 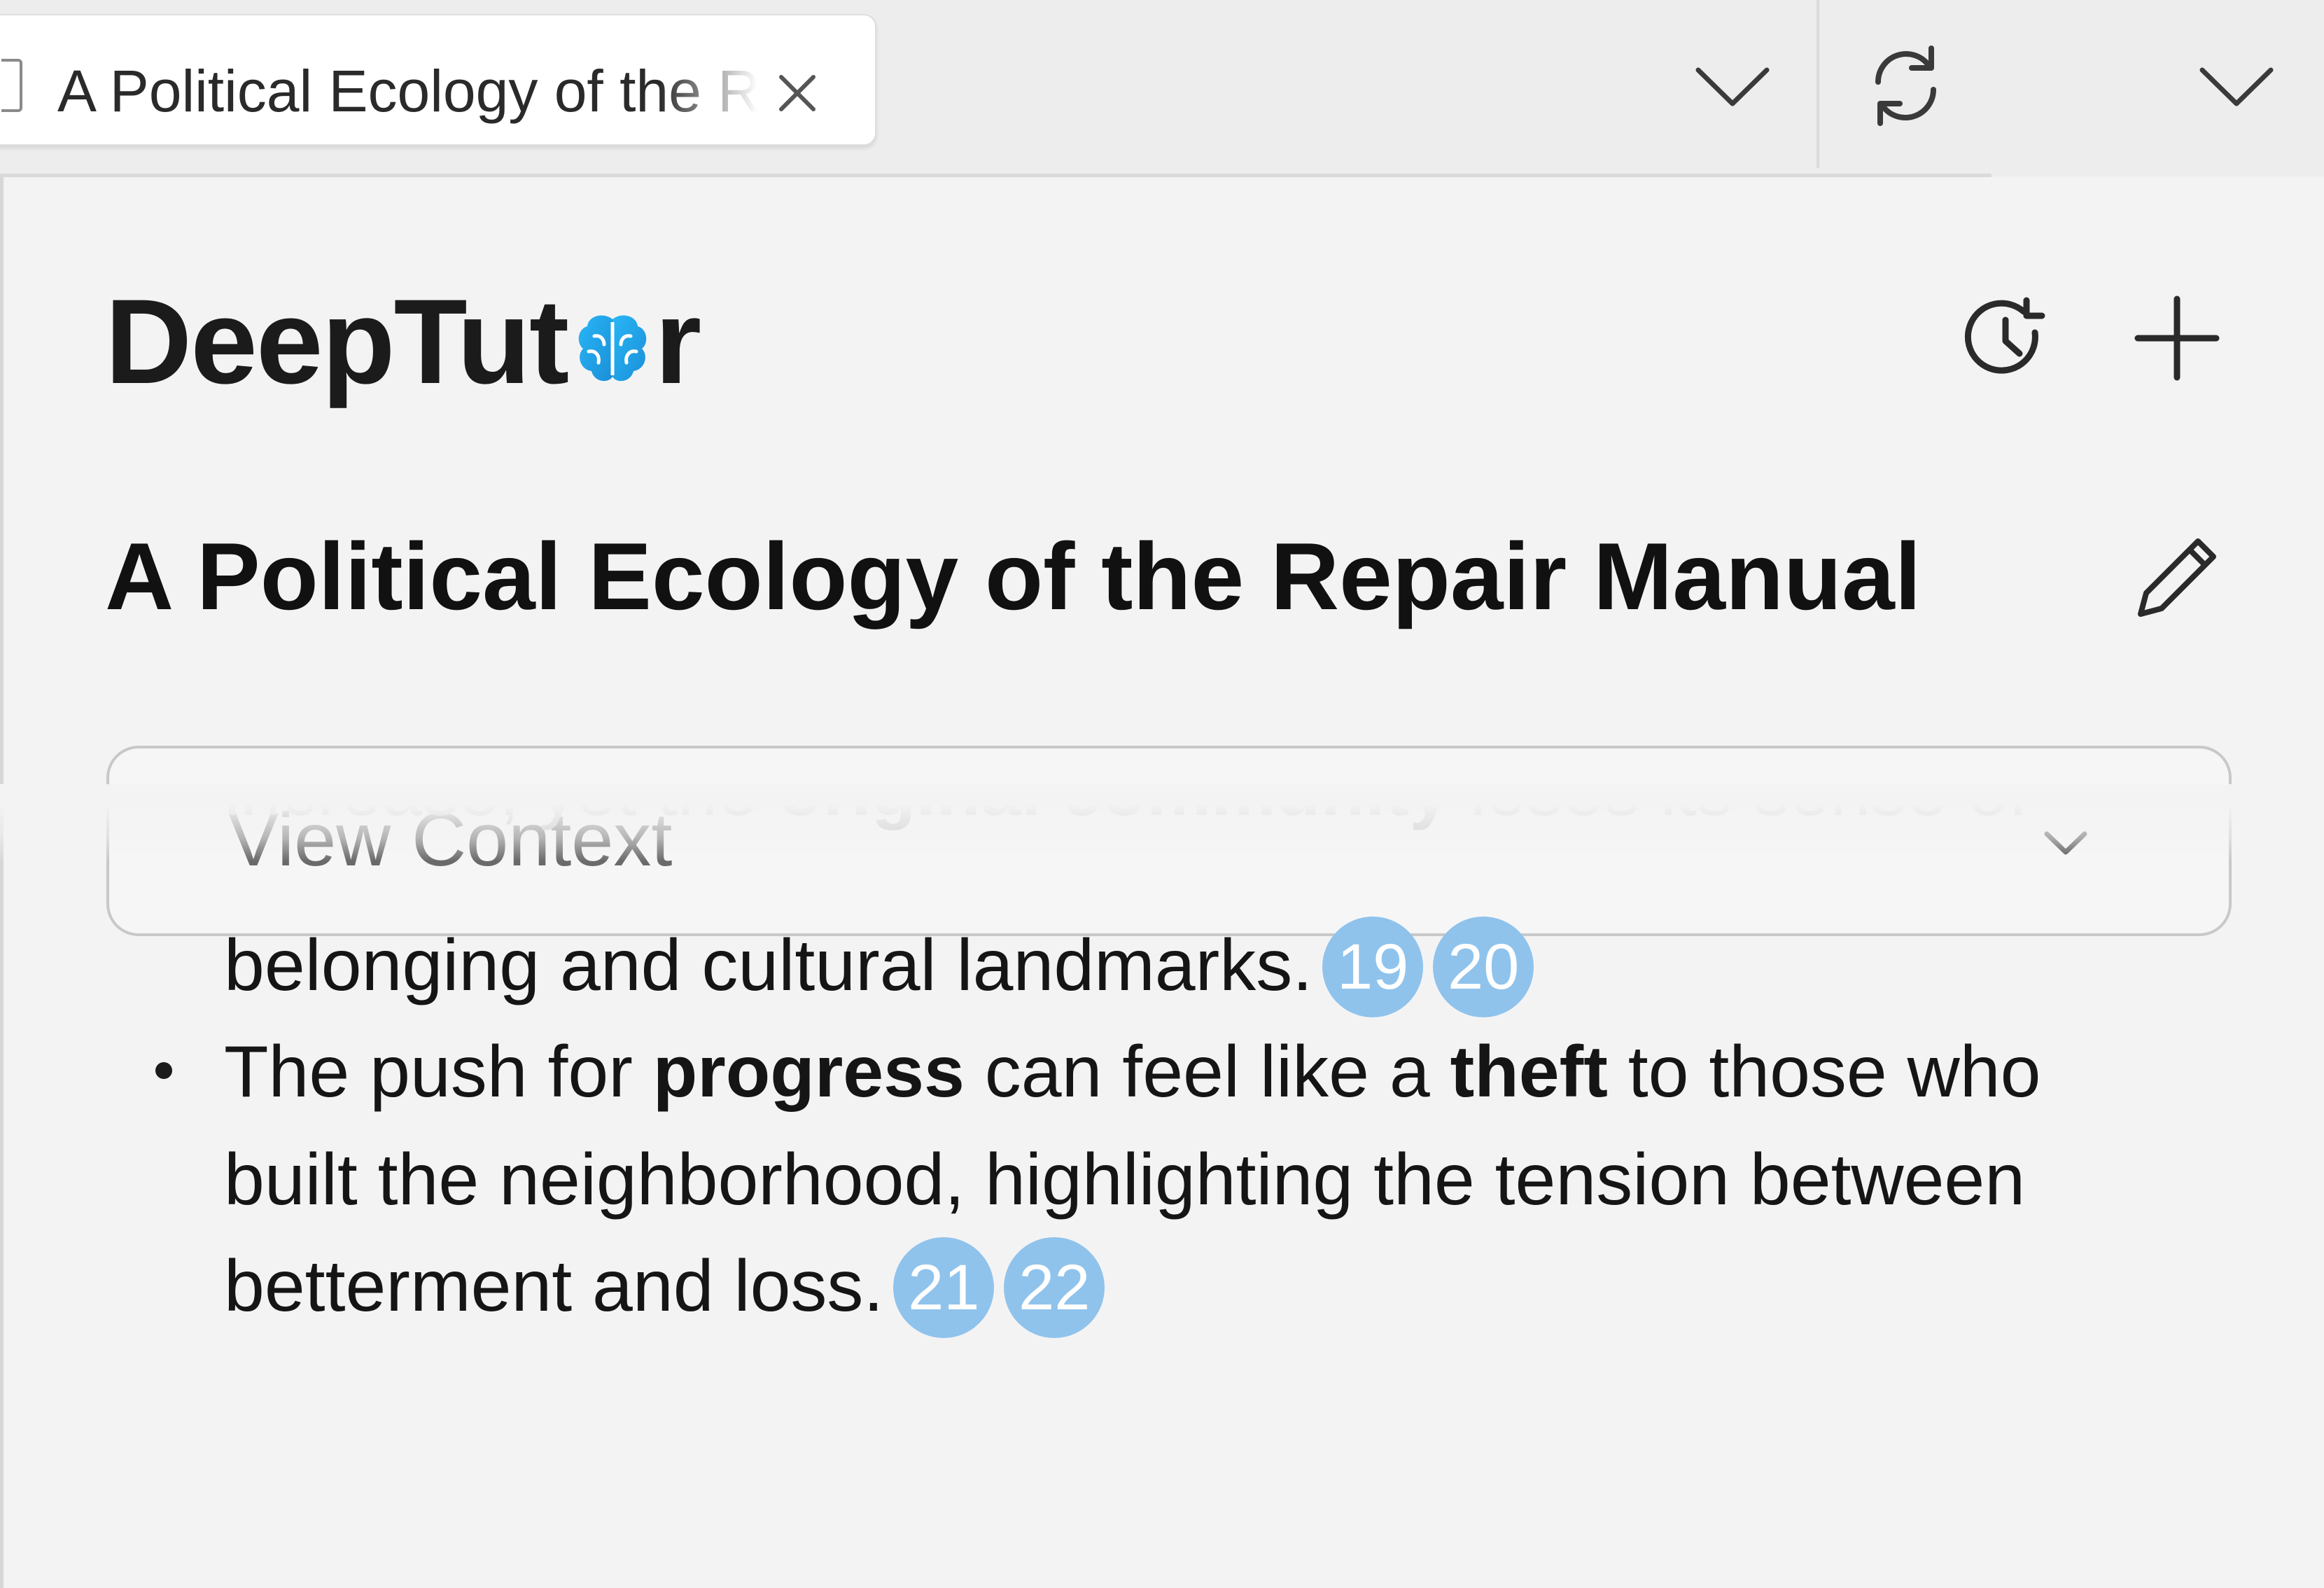 I want to click on logo-text-suffix: r, so click(x=677, y=342).